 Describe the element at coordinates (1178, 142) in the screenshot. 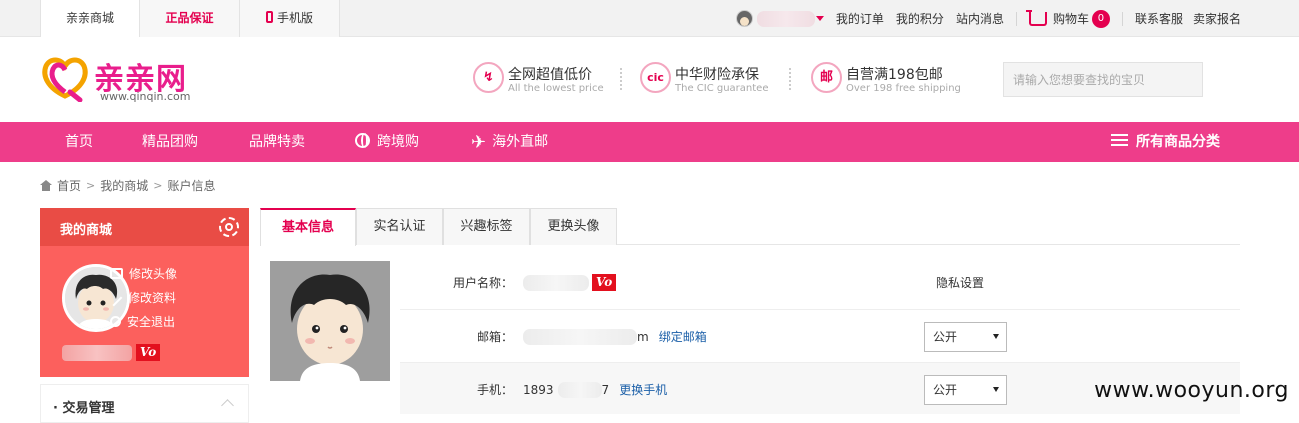

I see `all-categories-label: 所有商品分类` at that location.